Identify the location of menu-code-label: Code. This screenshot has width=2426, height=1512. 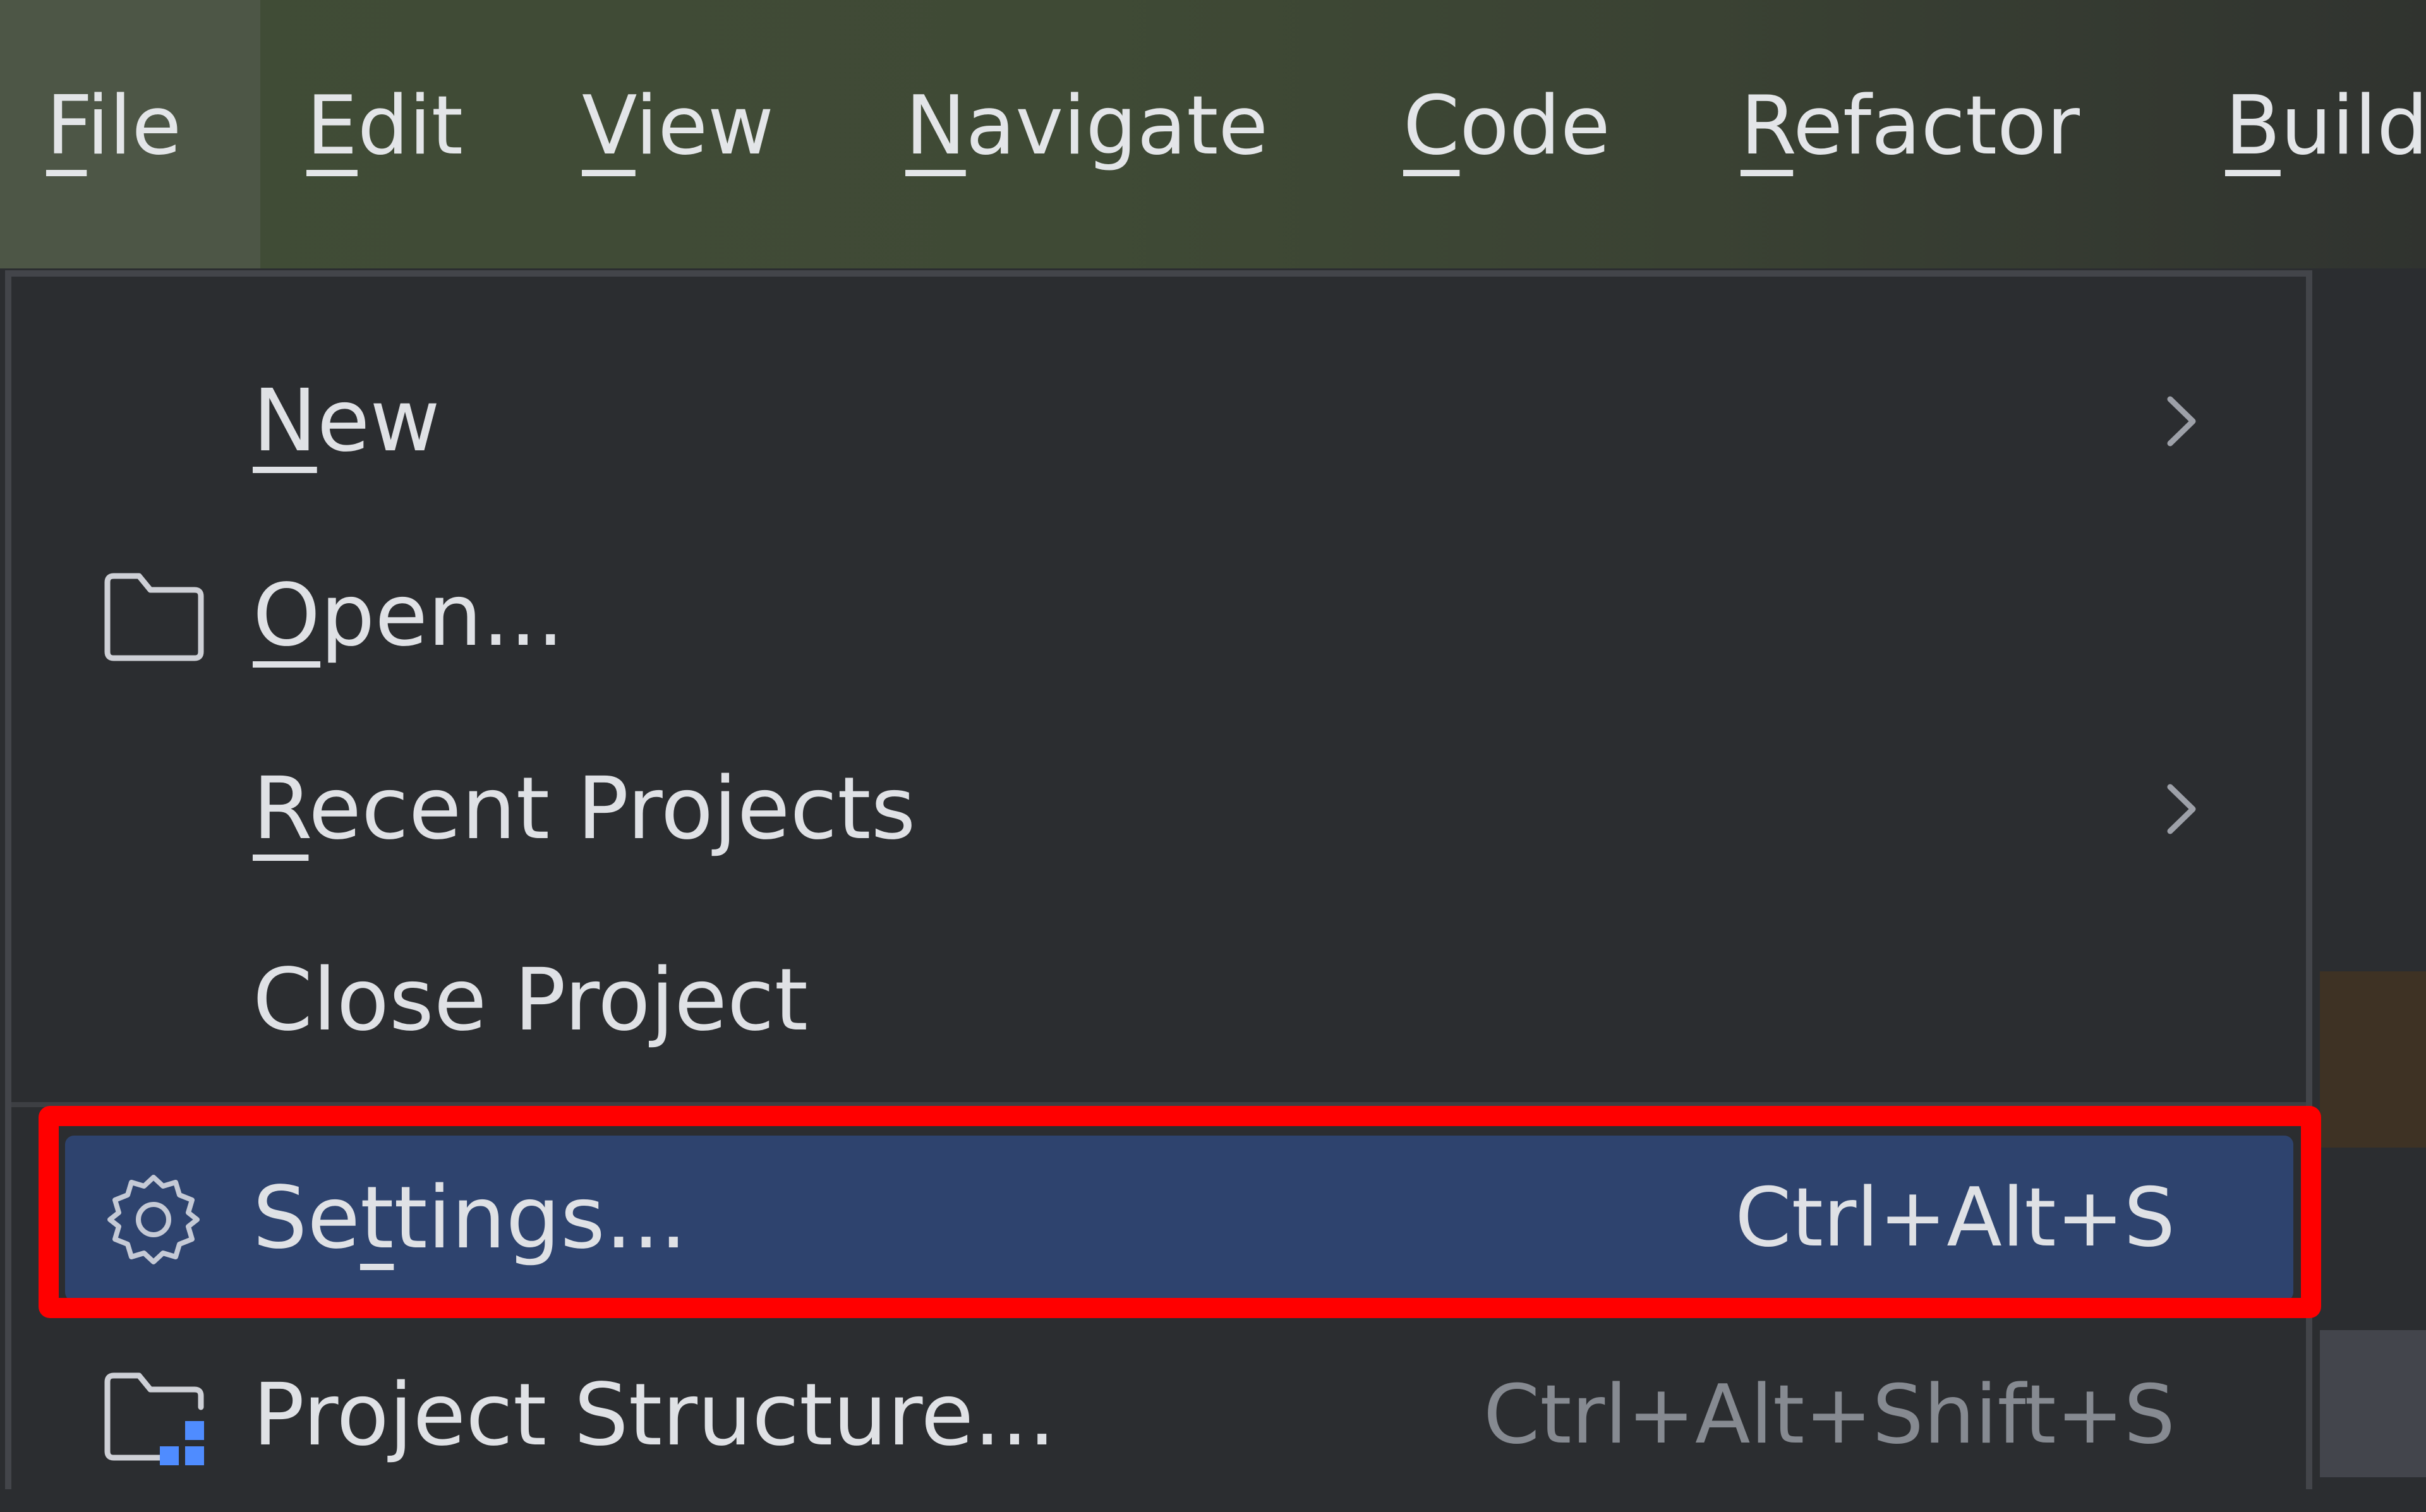
(1506, 126).